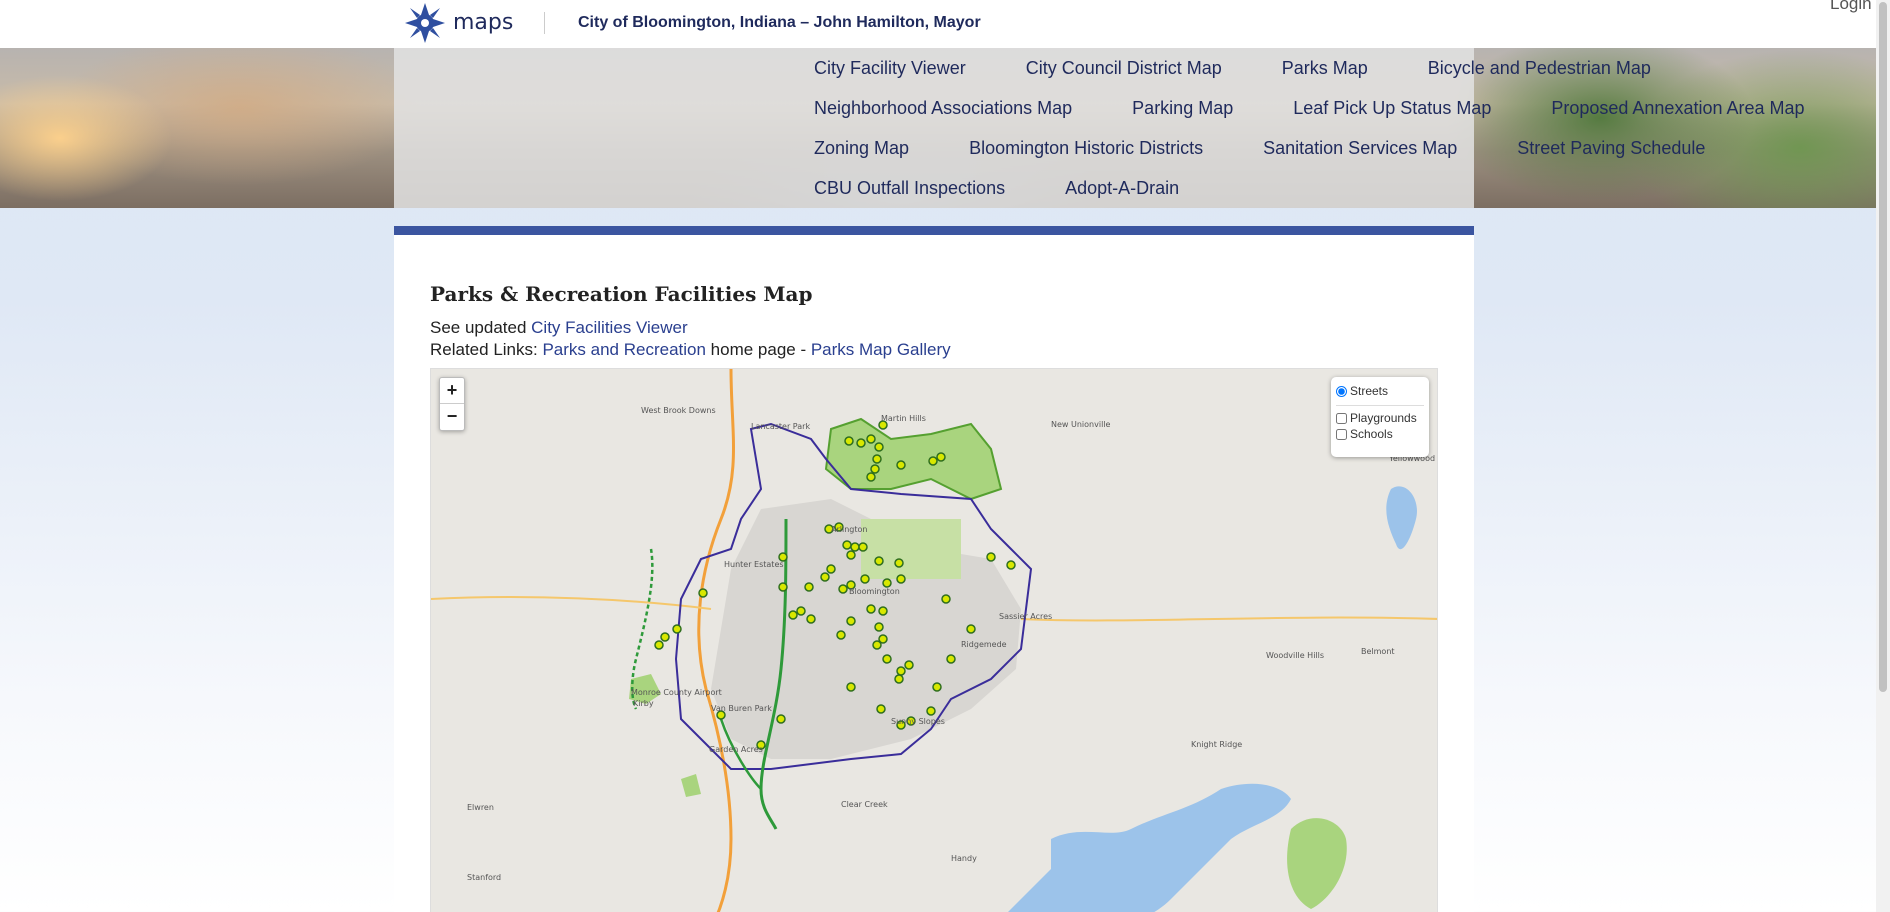 The width and height of the screenshot is (1890, 912). I want to click on place-label: Van Buren Park, so click(741, 708).